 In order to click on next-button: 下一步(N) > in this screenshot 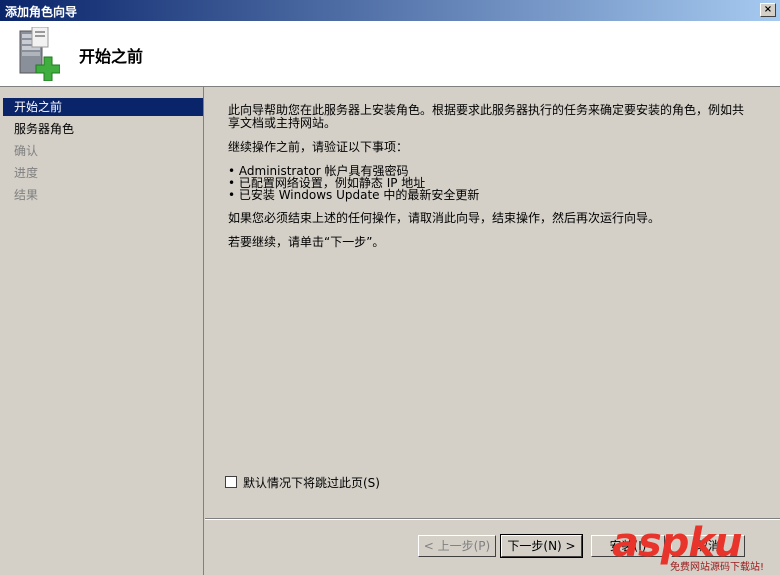, I will do `click(541, 546)`.